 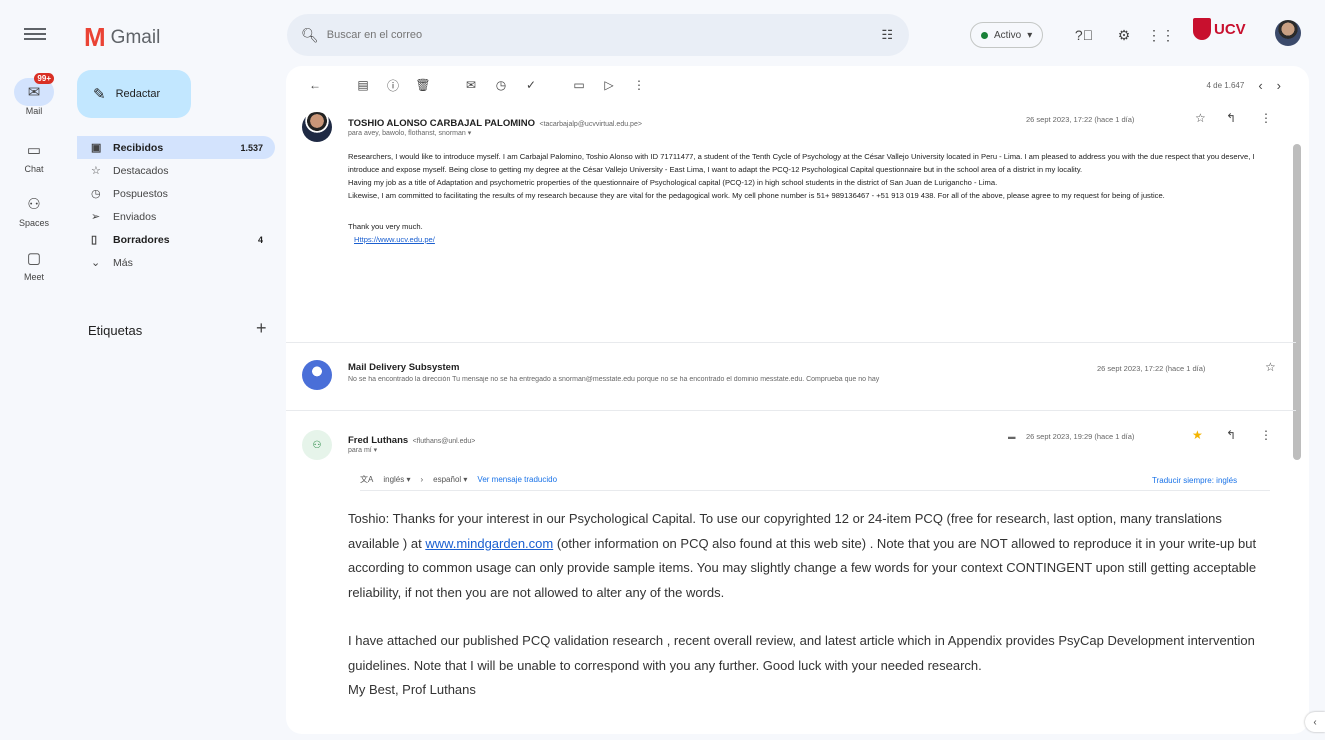 What do you see at coordinates (367, 479) in the screenshot?
I see `translate-icon: 文A` at bounding box center [367, 479].